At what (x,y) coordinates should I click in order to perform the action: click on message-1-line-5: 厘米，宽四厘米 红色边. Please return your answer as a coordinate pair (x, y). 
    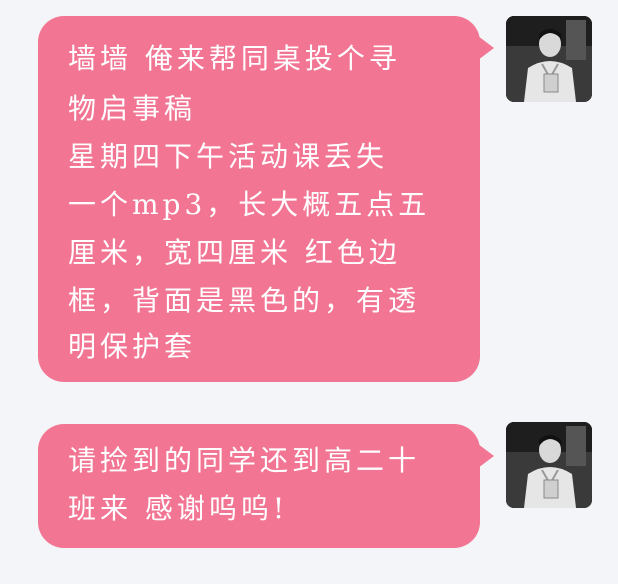
    Looking at the image, I should click on (234, 252).